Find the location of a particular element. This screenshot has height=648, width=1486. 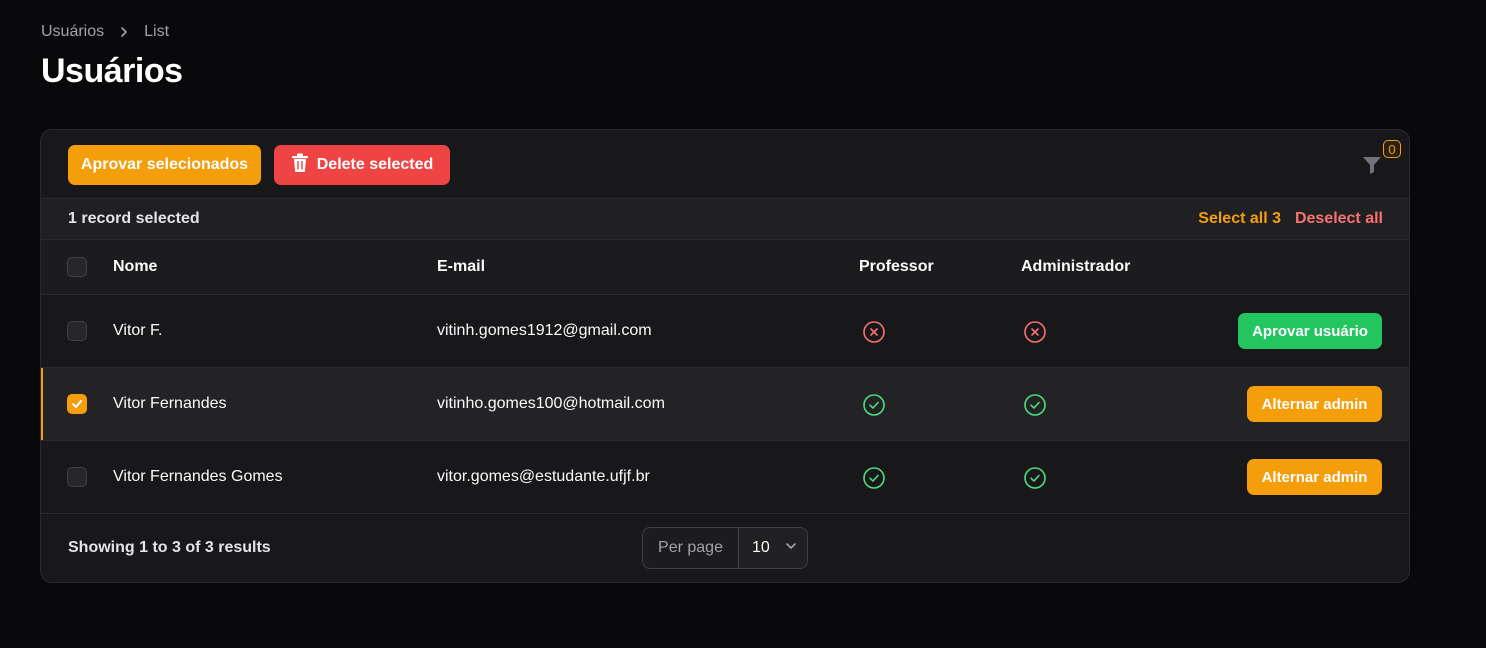

approve-user-label: Aprovar usuário is located at coordinates (1310, 331).